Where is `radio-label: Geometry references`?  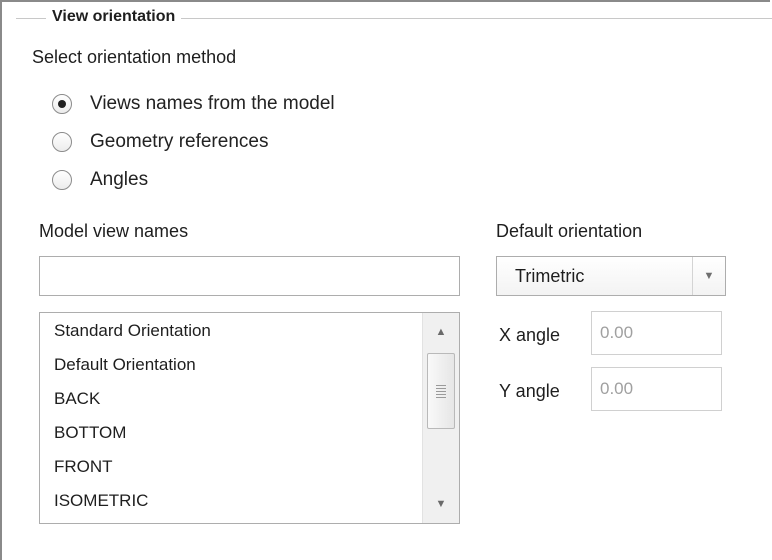 radio-label: Geometry references is located at coordinates (179, 141).